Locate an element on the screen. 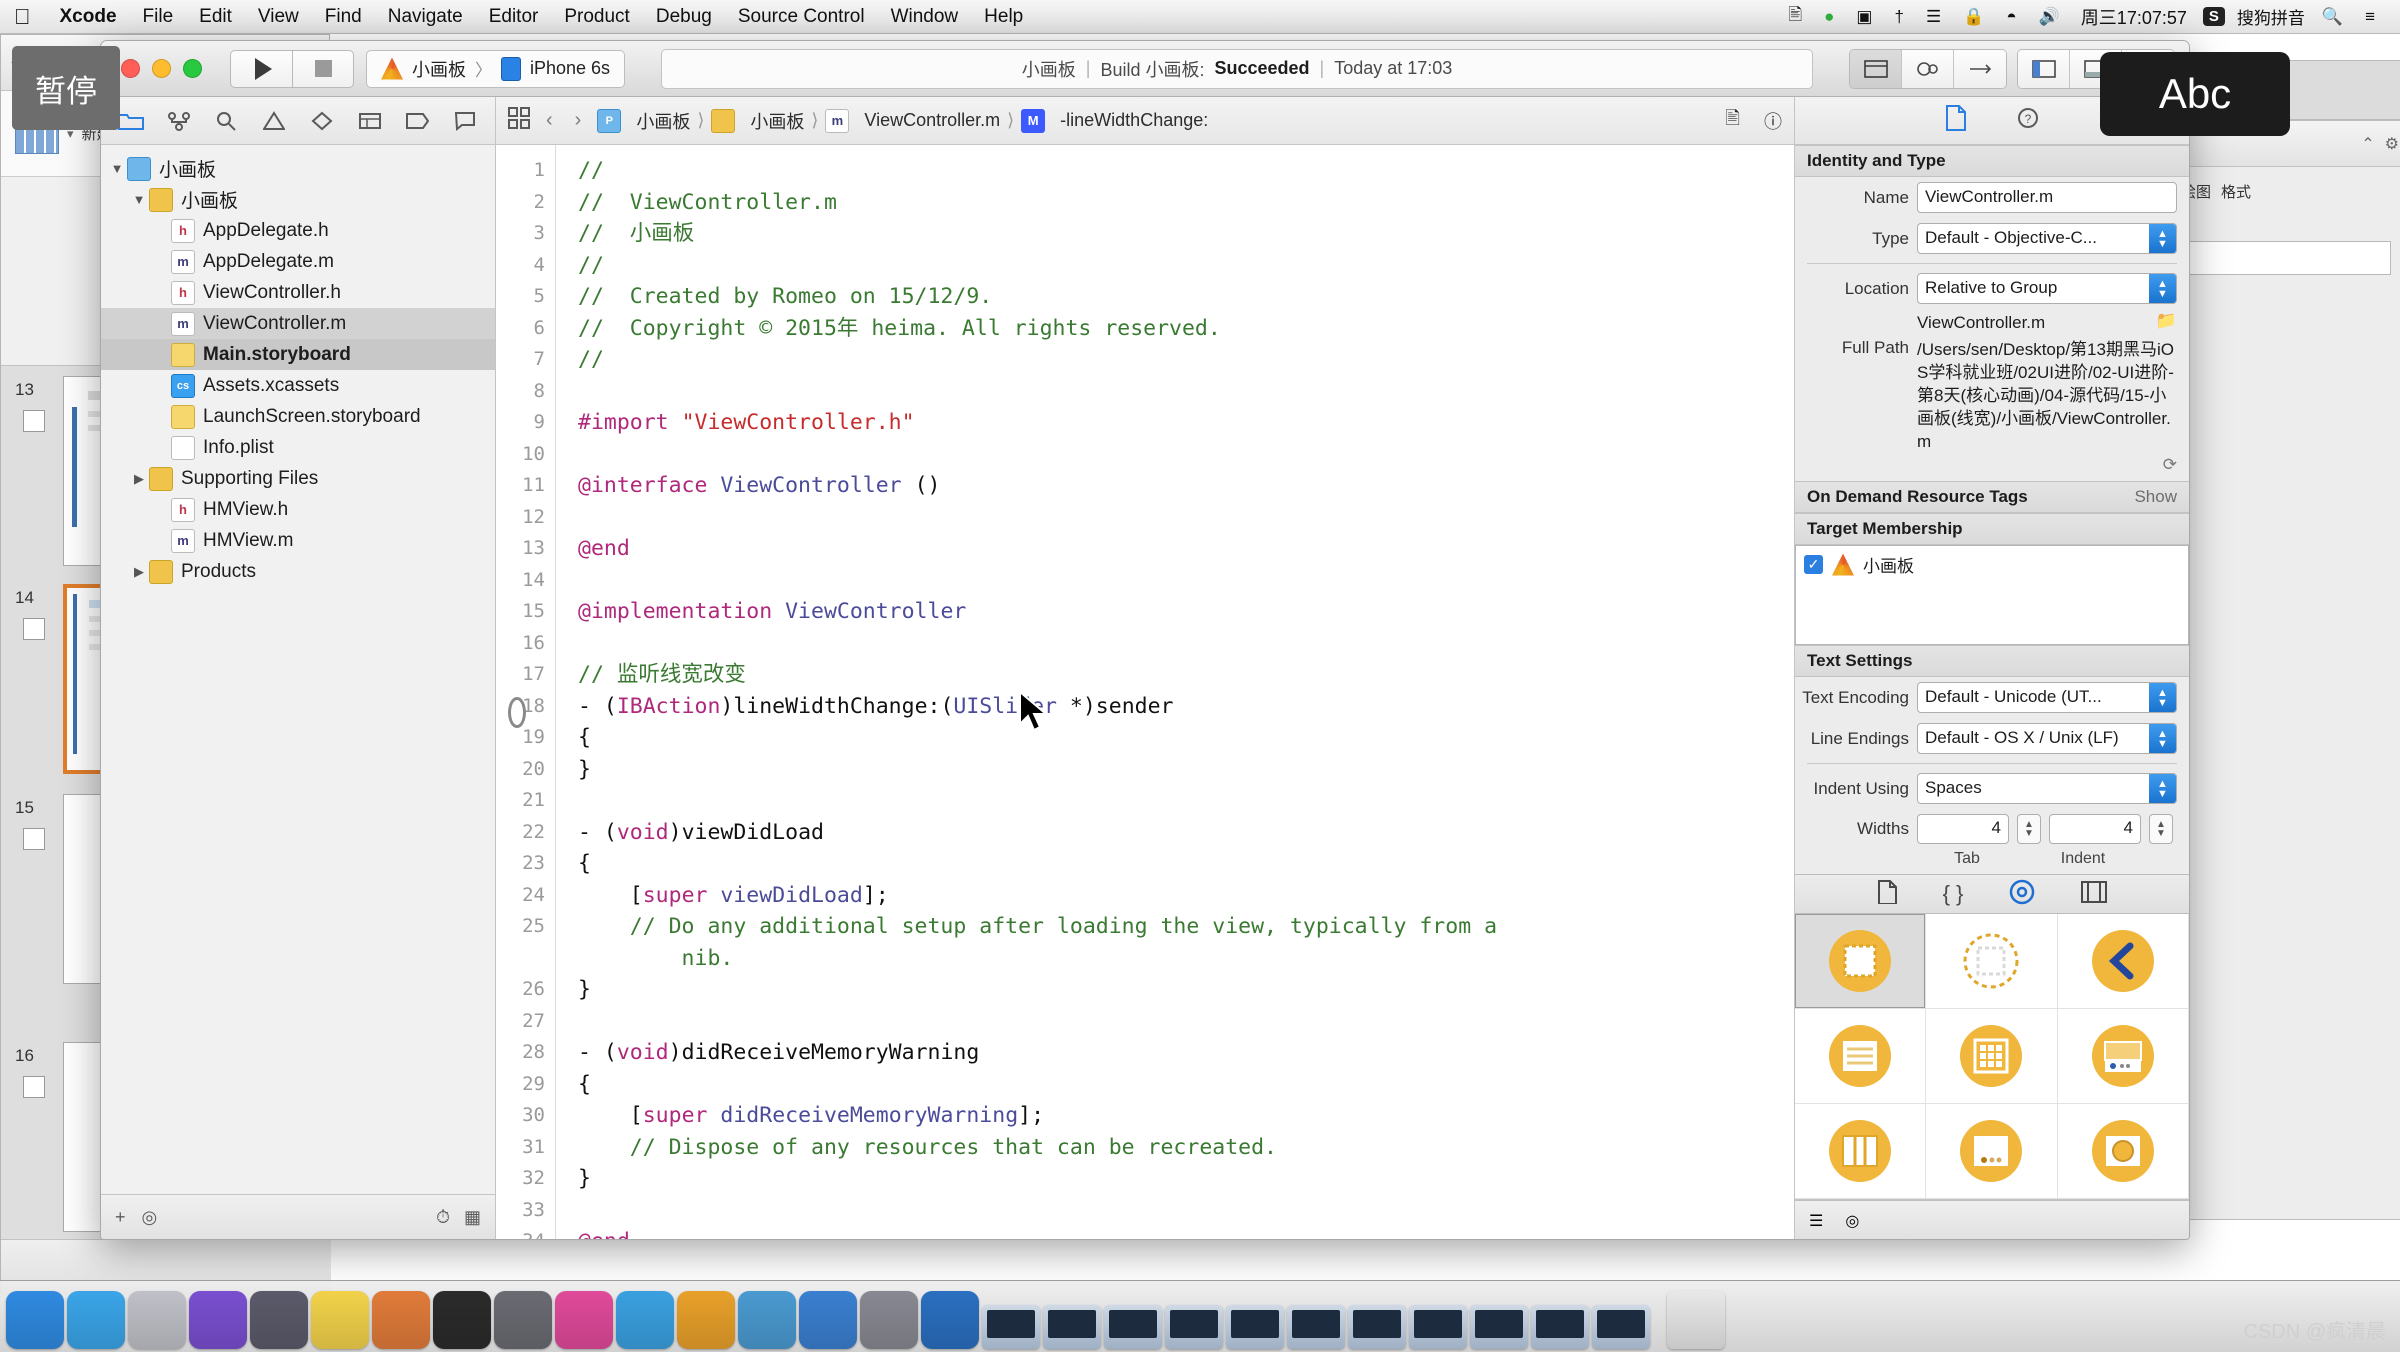 Image resolution: width=2400 pixels, height=1352 pixels. name-input: ViewController.m is located at coordinates (2047, 197).